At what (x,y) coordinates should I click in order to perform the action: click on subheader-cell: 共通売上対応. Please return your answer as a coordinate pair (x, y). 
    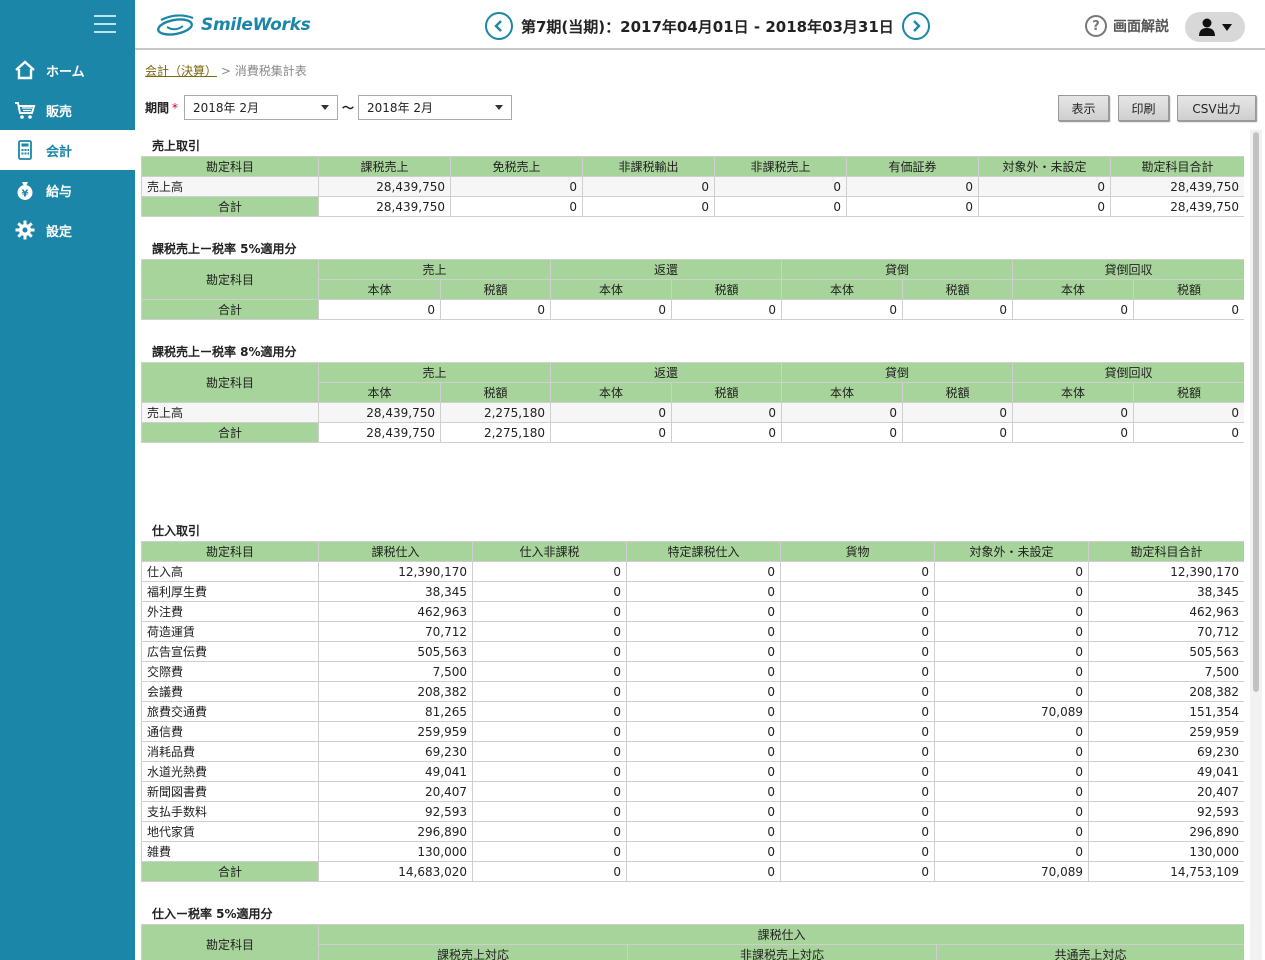
    Looking at the image, I should click on (1090, 952).